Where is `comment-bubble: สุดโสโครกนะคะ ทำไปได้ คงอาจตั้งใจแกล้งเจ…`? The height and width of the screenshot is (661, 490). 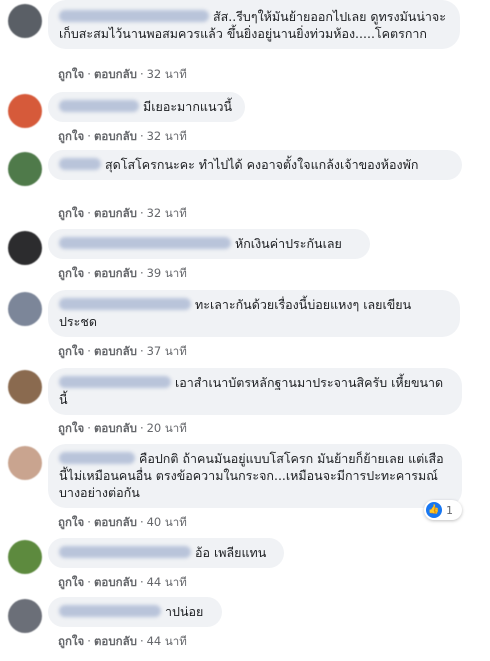
comment-bubble: สุดโสโครกนะคะ ทำไปได้ คงอาจตั้งใจแกล้งเจ… is located at coordinates (255, 165).